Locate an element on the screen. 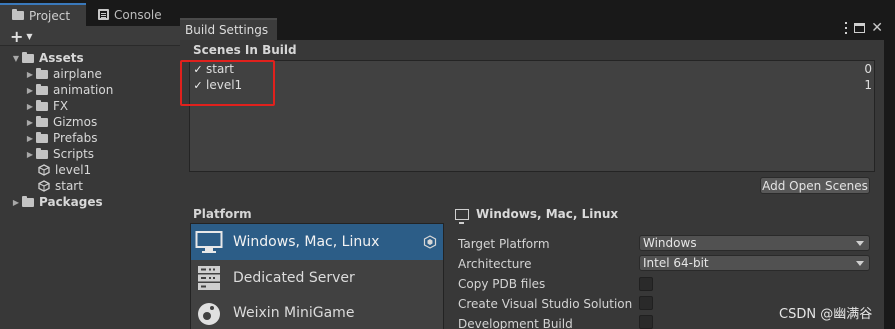 The width and height of the screenshot is (895, 329). platform-item-windows: Windows, Mac, Linux is located at coordinates (317, 242).